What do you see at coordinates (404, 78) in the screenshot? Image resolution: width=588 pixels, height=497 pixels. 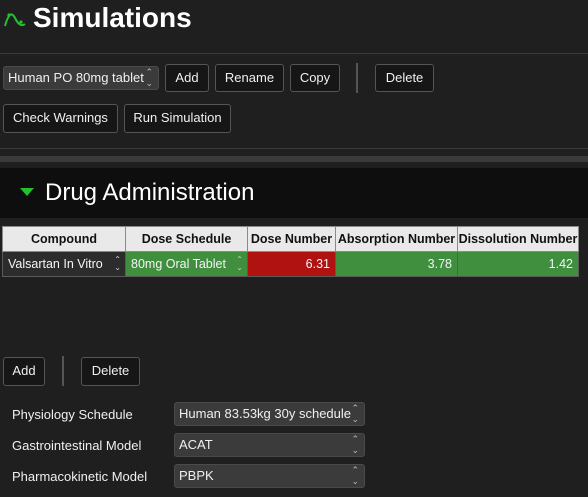 I see `delete-simulation-button: Delete` at bounding box center [404, 78].